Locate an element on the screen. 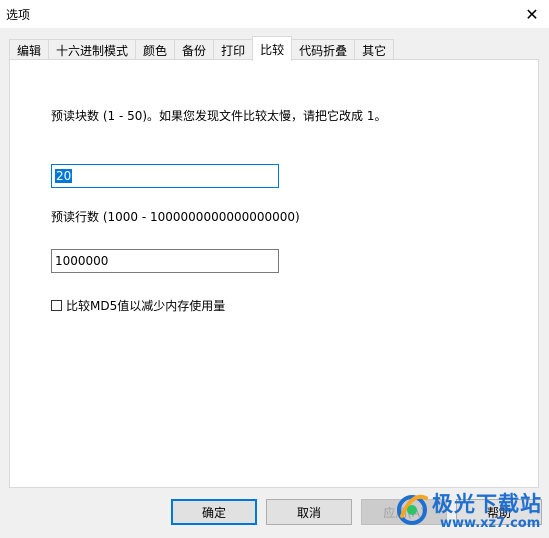 Image resolution: width=549 pixels, height=538 pixels. tab-print: 打印 is located at coordinates (233, 49).